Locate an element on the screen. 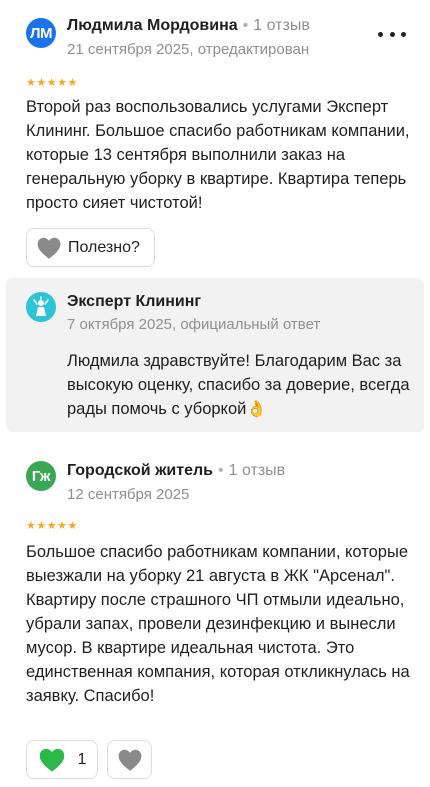  review-date: 12 сентября 2025 is located at coordinates (128, 494).